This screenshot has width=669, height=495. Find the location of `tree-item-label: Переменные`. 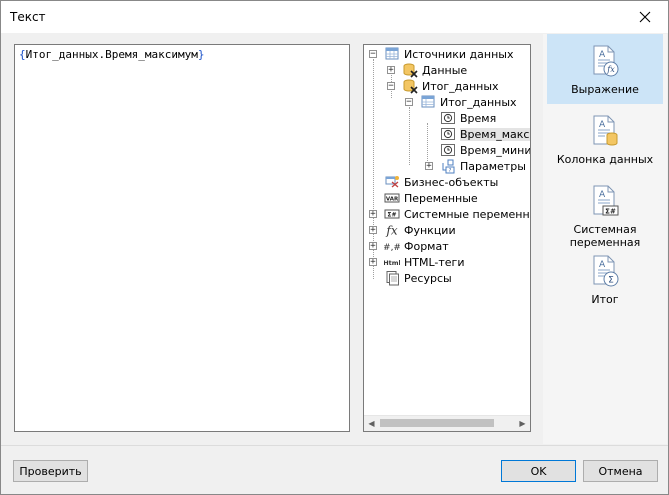

tree-item-label: Переменные is located at coordinates (441, 198).